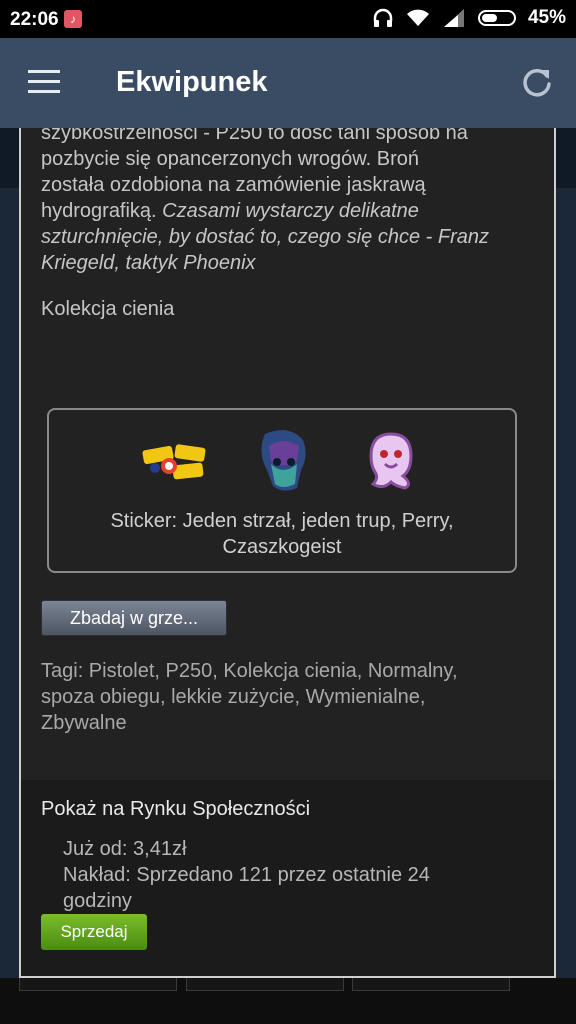  What do you see at coordinates (546, 17) in the screenshot?
I see `battery-percent: 45%` at bounding box center [546, 17].